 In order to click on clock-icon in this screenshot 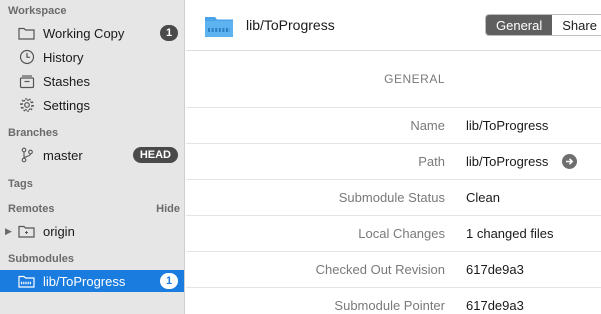, I will do `click(26, 57)`.